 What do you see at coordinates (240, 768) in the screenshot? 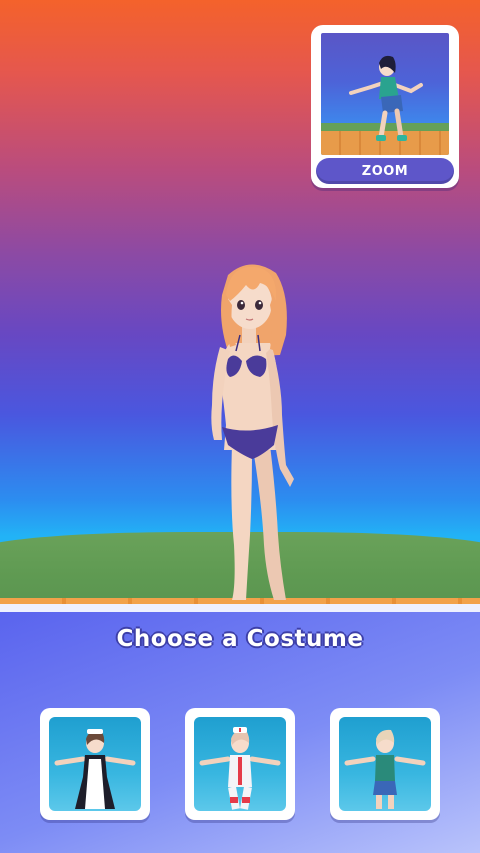
I see `nurse-costume-icon` at bounding box center [240, 768].